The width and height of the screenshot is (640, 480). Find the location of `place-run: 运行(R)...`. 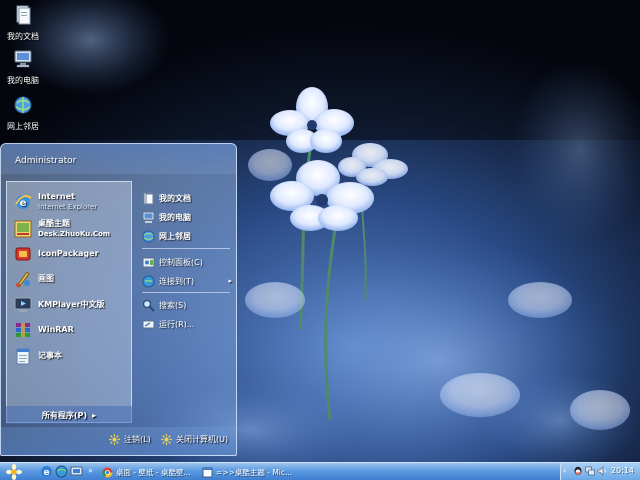

place-run: 运行(R)... is located at coordinates (187, 324).